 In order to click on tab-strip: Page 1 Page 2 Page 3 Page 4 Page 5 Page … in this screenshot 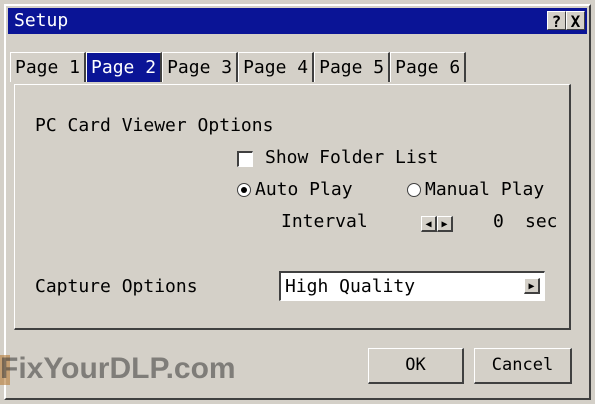, I will do `click(238, 68)`.